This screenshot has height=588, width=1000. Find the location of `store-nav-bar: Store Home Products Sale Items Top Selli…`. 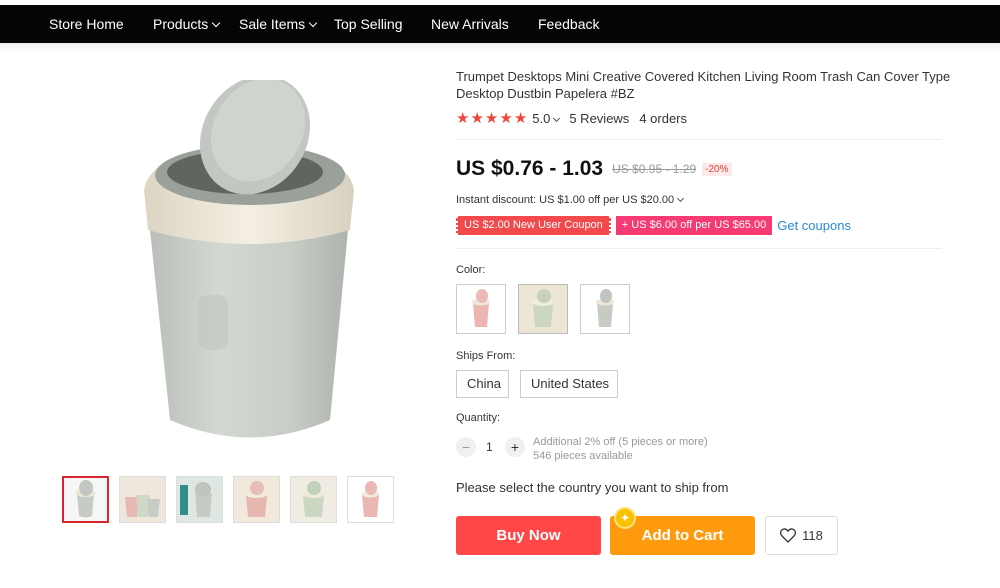

store-nav-bar: Store Home Products Sale Items Top Selli… is located at coordinates (500, 24).